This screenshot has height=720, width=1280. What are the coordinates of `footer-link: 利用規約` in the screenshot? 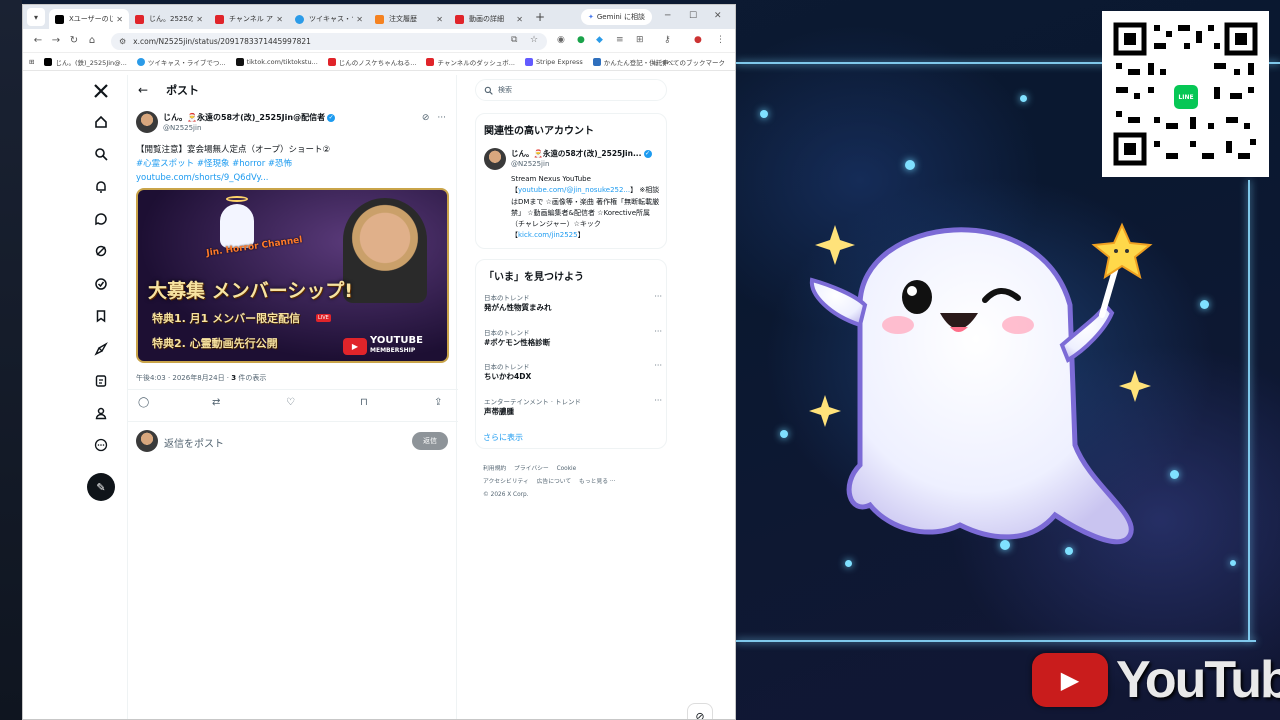 It's located at (494, 469).